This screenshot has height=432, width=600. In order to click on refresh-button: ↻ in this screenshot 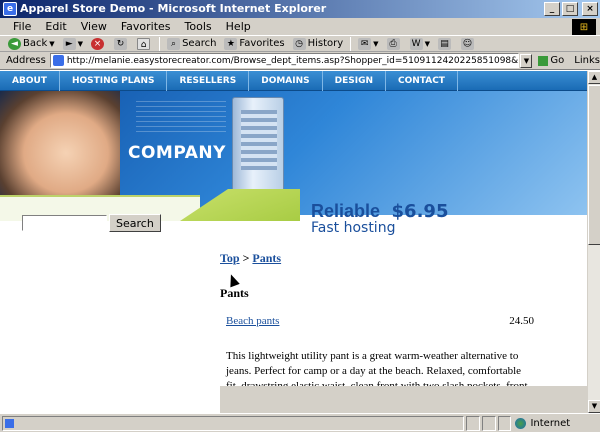, I will do `click(121, 44)`.